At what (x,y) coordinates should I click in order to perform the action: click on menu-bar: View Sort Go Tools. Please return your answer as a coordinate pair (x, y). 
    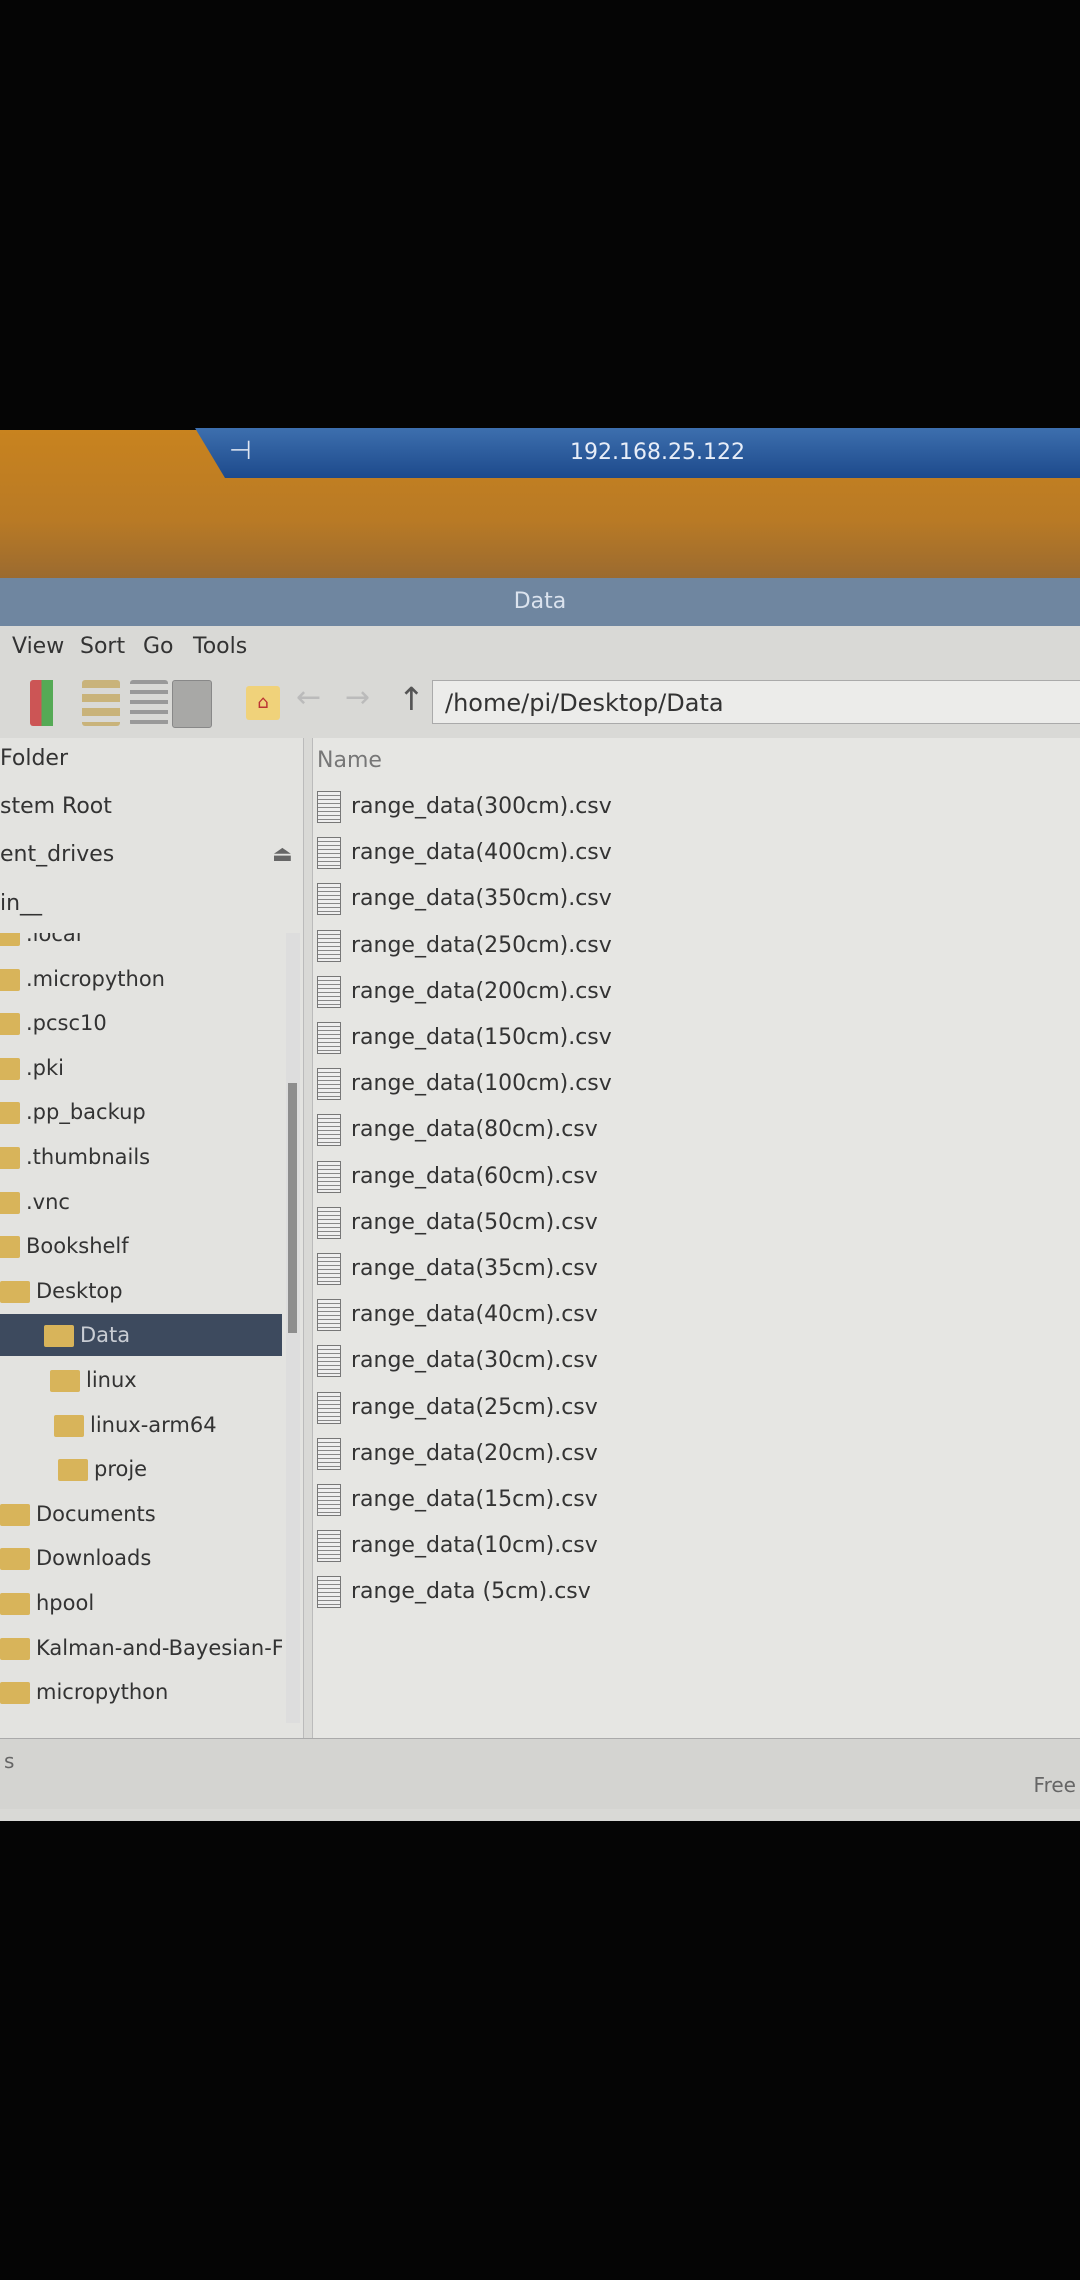
    Looking at the image, I should click on (540, 646).